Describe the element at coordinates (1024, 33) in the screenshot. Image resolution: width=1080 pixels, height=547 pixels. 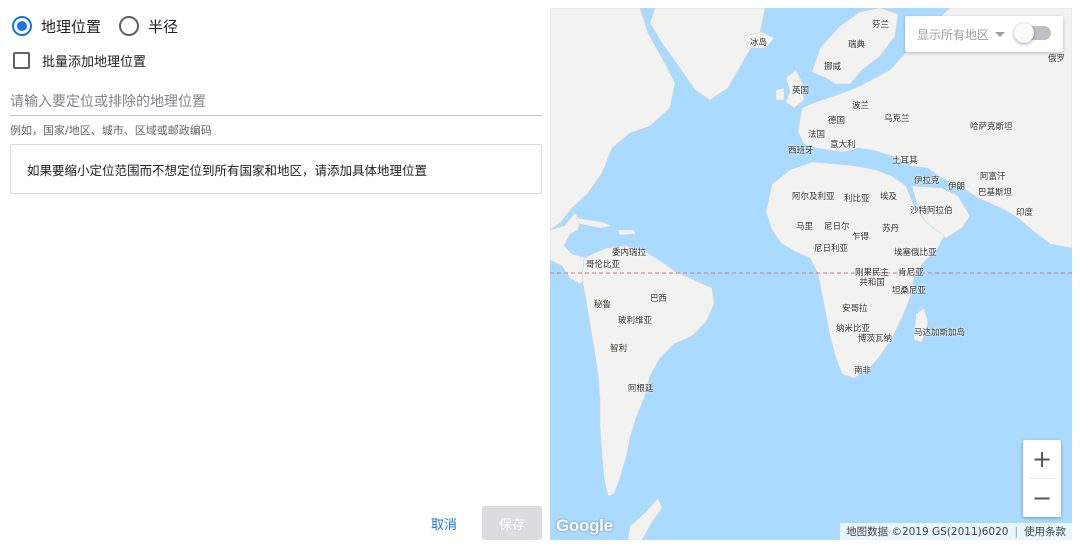
I see `toggle-knob` at that location.